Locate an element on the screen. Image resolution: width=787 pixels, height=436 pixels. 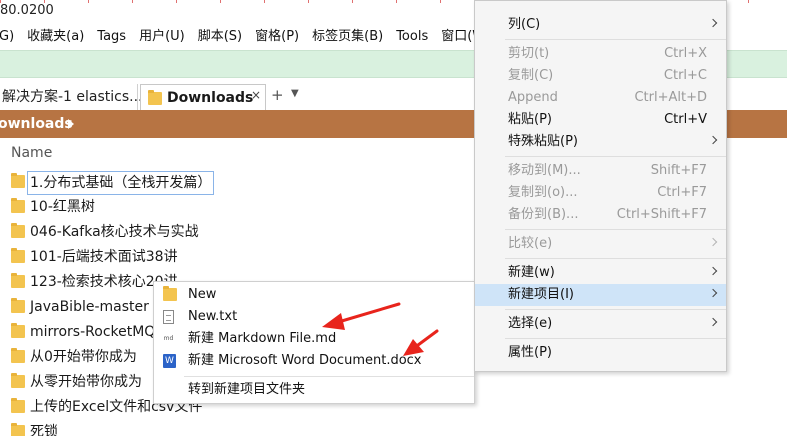
context-item-backup-to: 备份到(B)... Ctrl+Shift+F7 is located at coordinates (600, 215).